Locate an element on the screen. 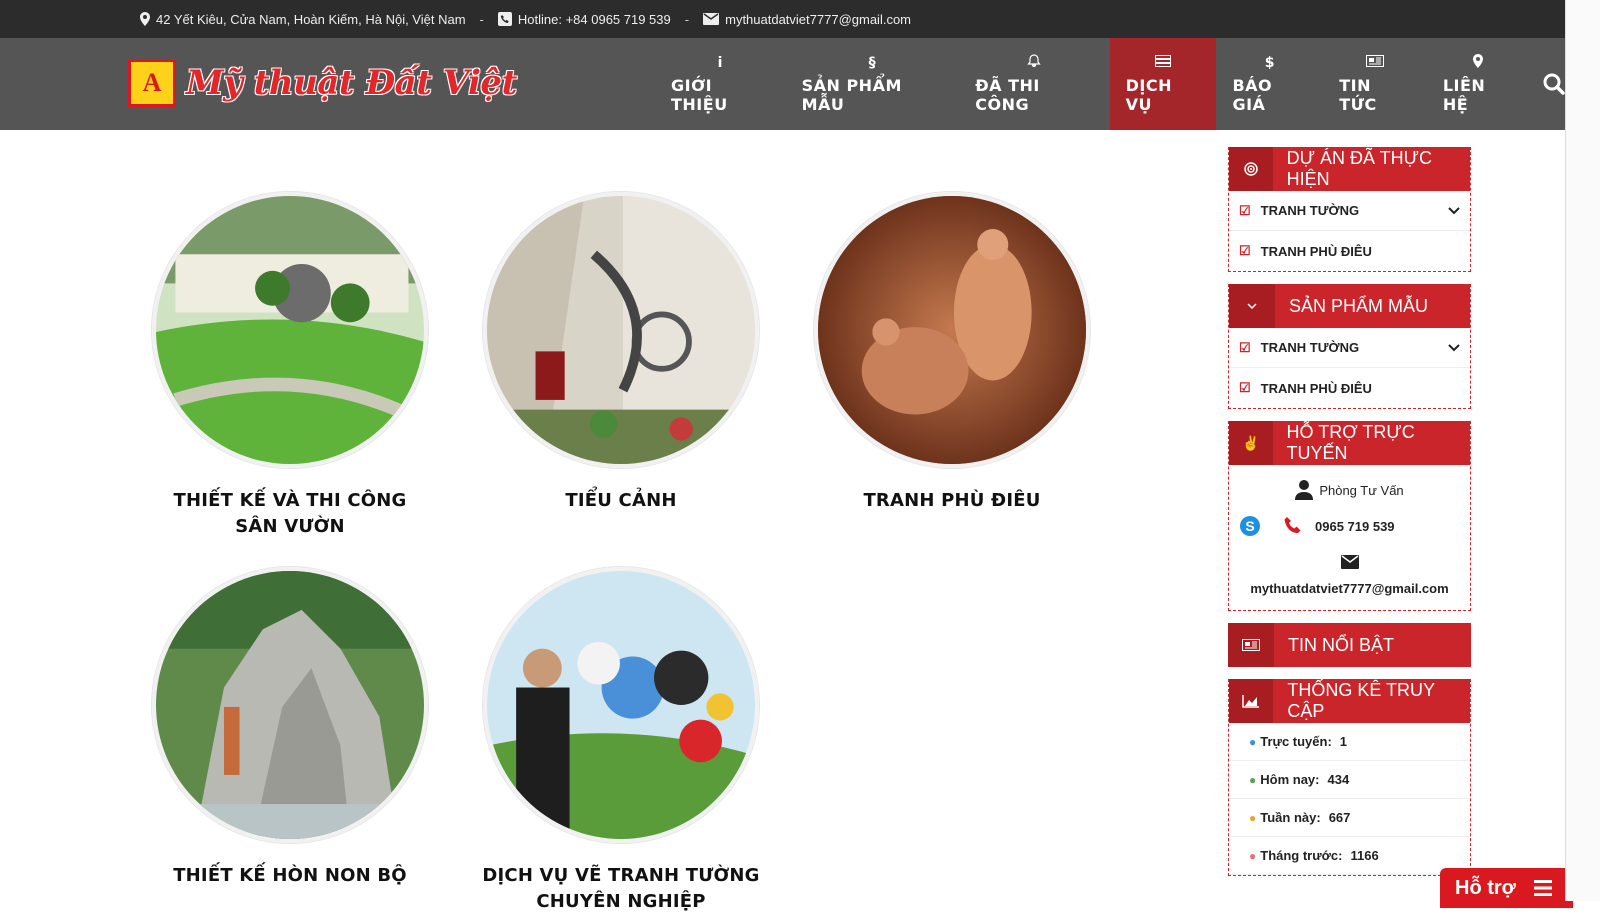 Image resolution: width=1600 pixels, height=915 pixels. panel-title: DỰ ÁN ĐÃ THỰC HIỆN is located at coordinates (1359, 168).